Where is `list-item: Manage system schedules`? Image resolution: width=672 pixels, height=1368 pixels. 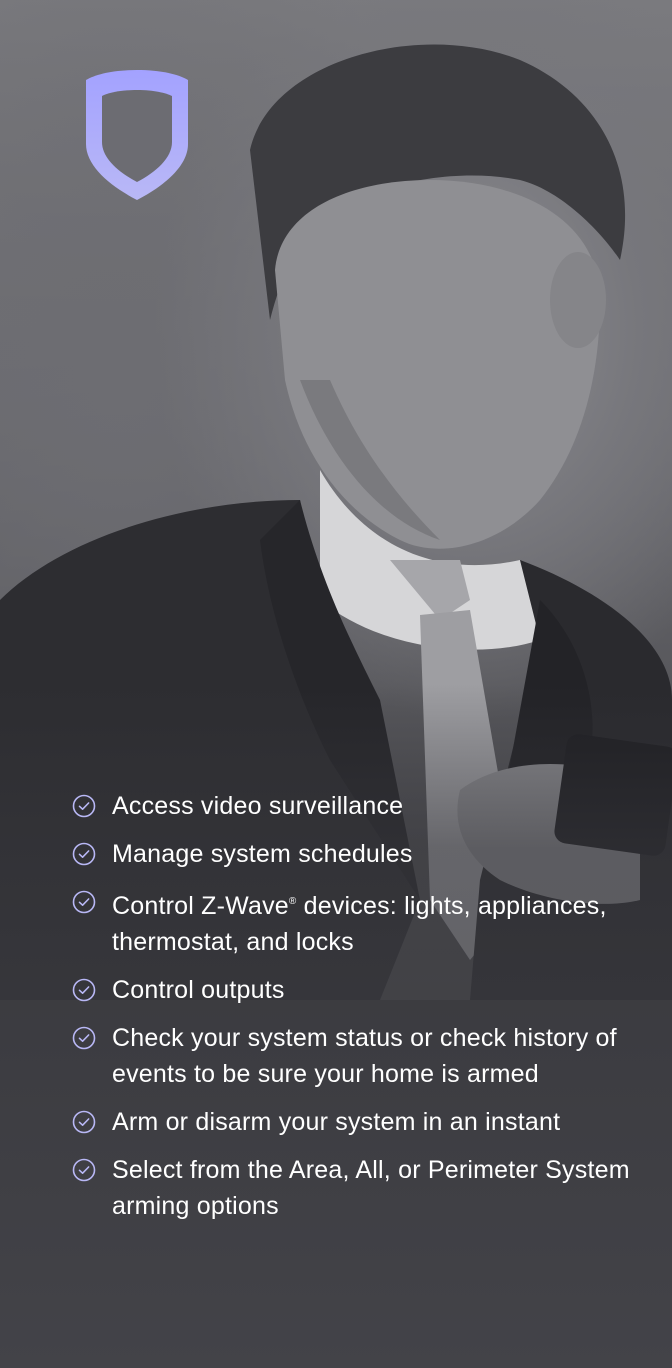 list-item: Manage system schedules is located at coordinates (362, 854).